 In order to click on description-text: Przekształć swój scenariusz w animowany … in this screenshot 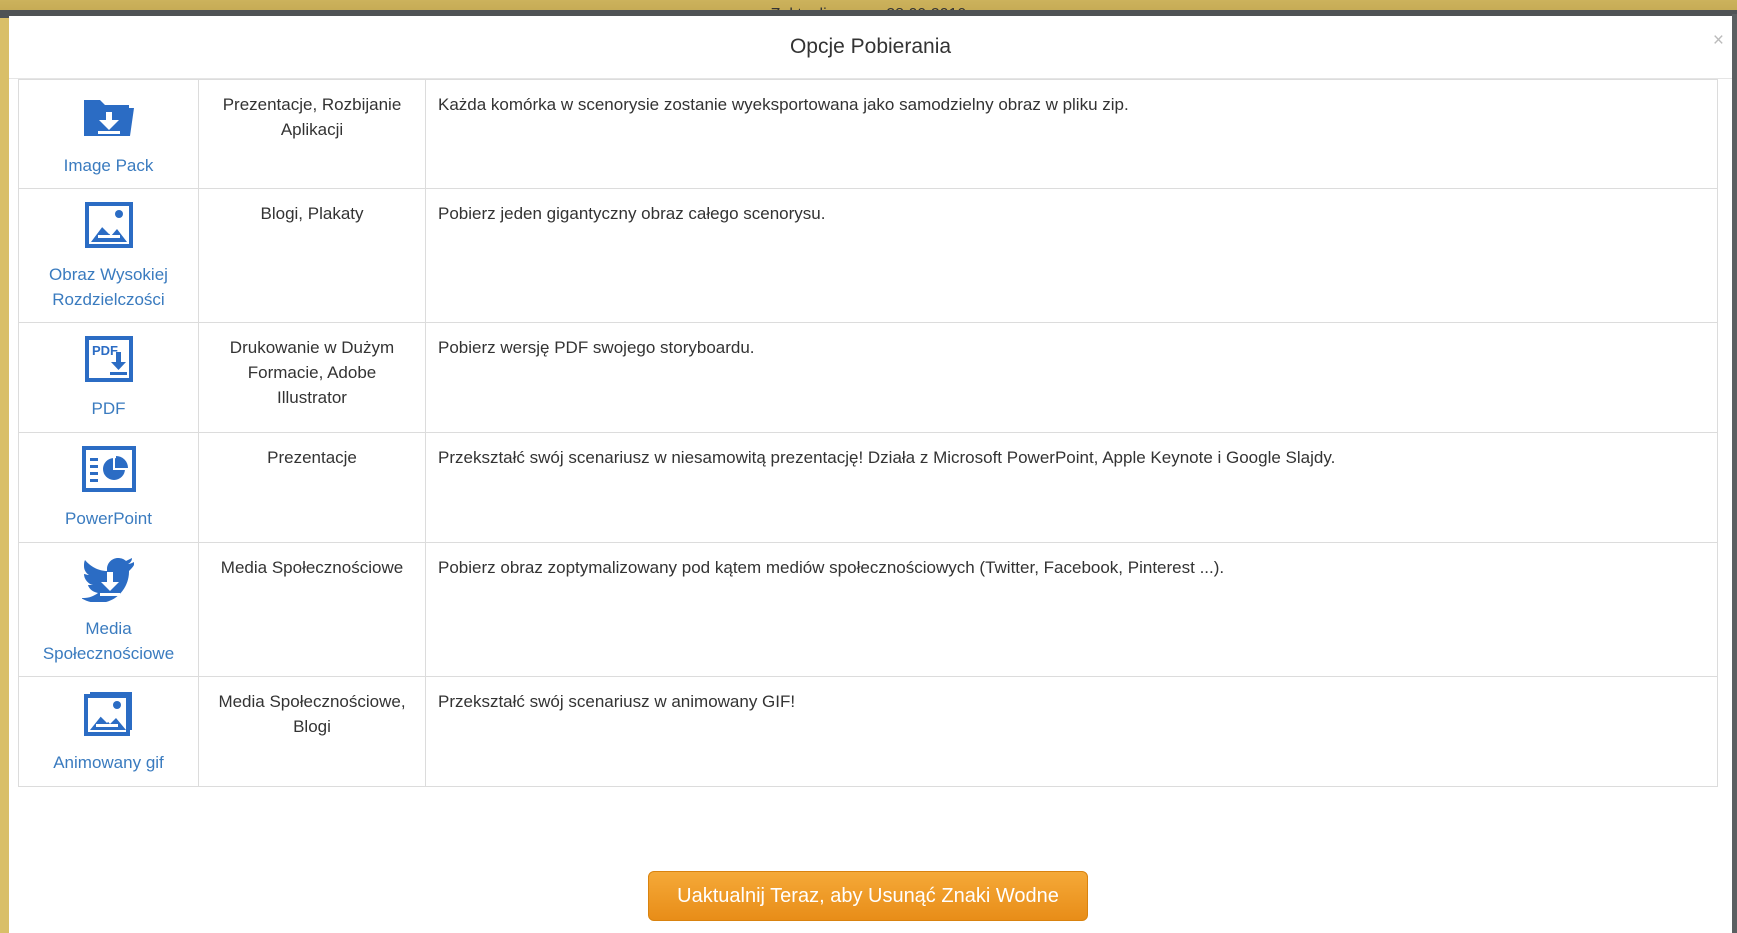, I will do `click(617, 701)`.